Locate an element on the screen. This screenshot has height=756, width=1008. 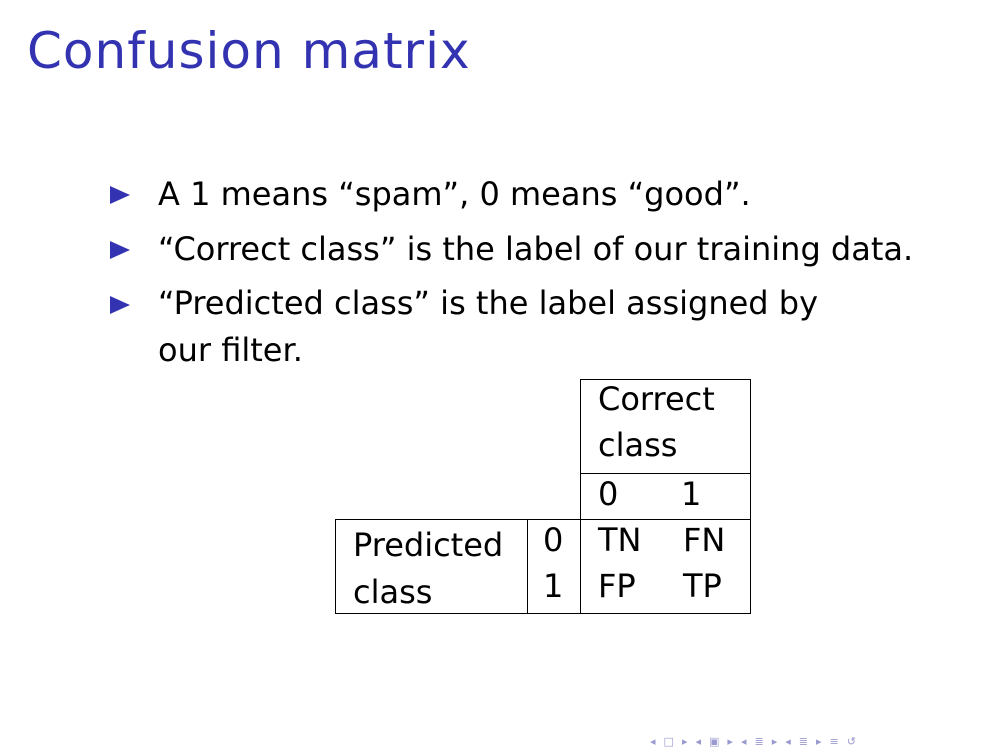
frame-icon: □ is located at coordinates (669, 741).